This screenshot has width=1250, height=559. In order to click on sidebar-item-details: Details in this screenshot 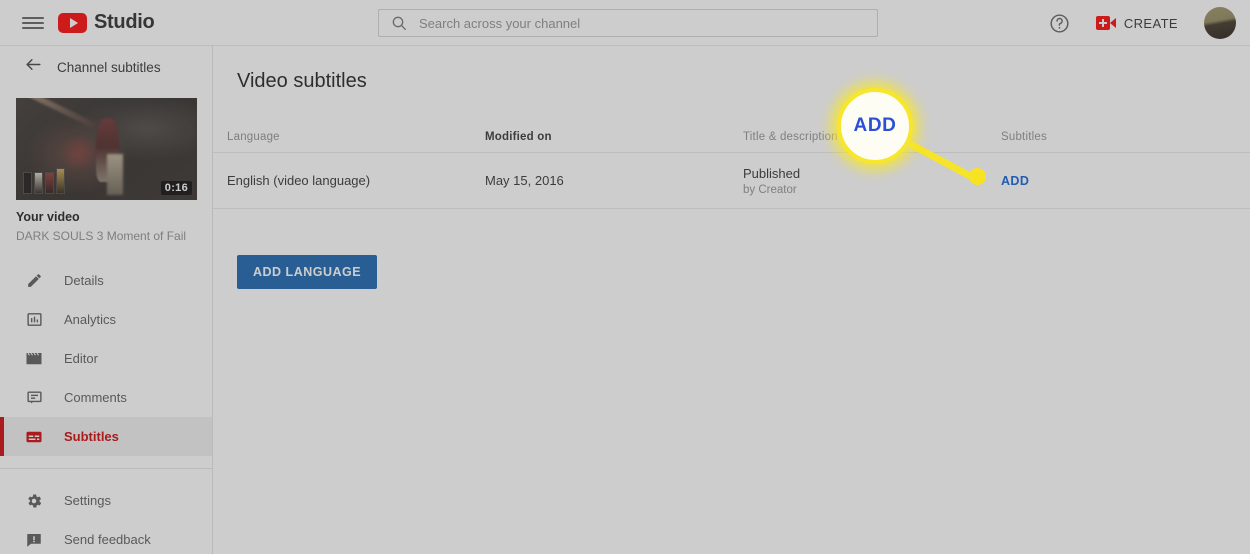, I will do `click(106, 280)`.